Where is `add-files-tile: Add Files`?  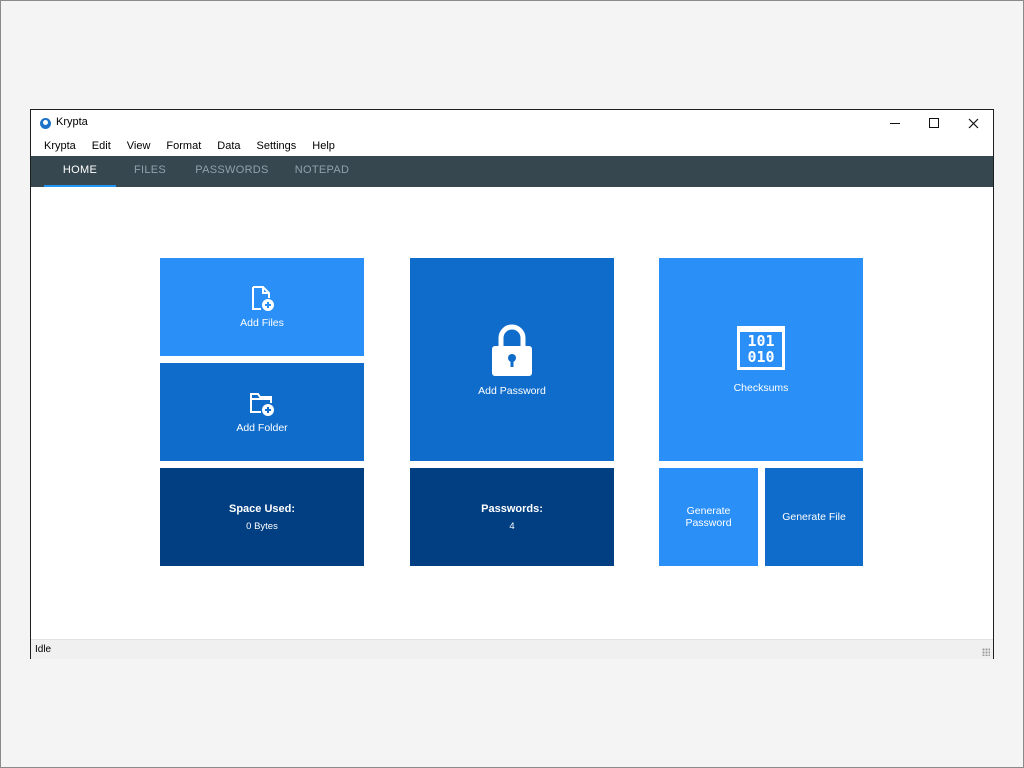 add-files-tile: Add Files is located at coordinates (262, 307).